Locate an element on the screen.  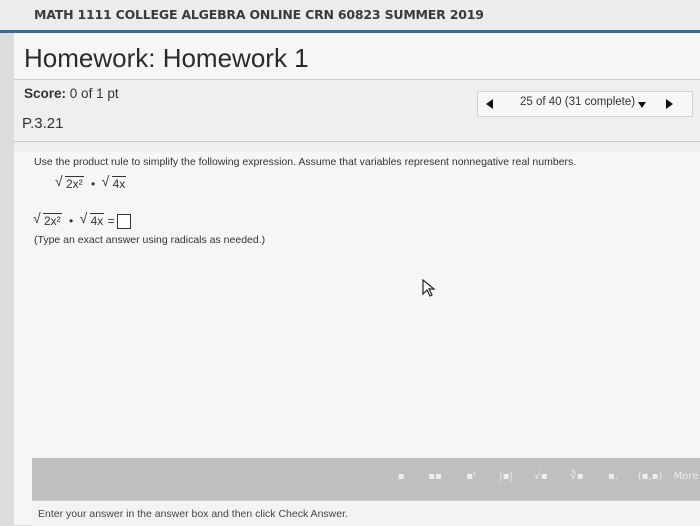
mouse-cursor-icon is located at coordinates (429, 287).